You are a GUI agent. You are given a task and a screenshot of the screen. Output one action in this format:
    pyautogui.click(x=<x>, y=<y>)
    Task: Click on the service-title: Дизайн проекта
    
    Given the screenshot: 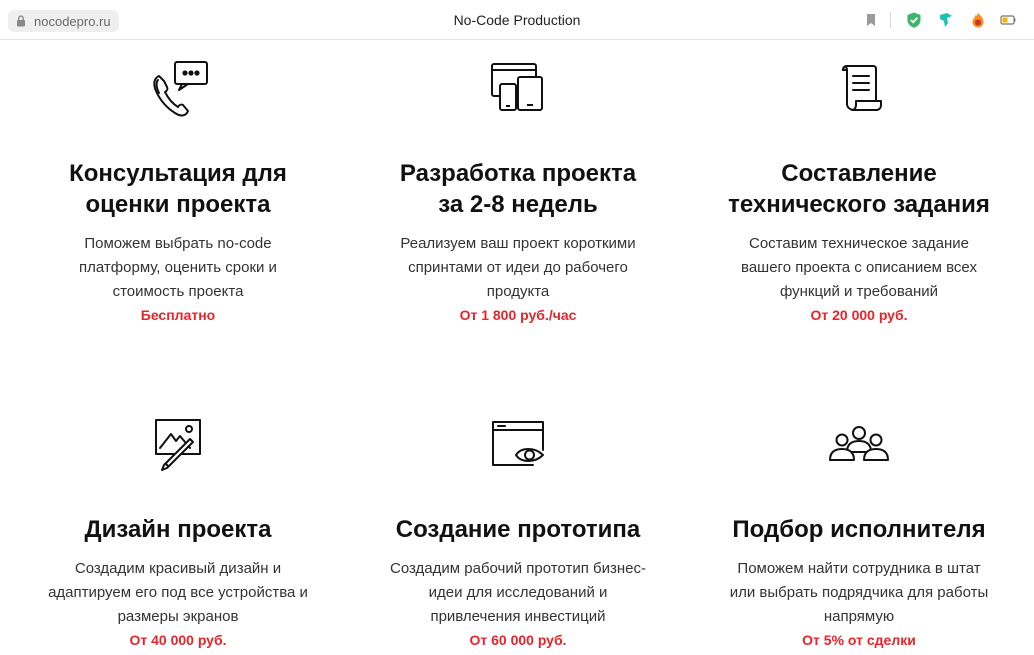 What is the action you would take?
    pyautogui.click(x=178, y=529)
    